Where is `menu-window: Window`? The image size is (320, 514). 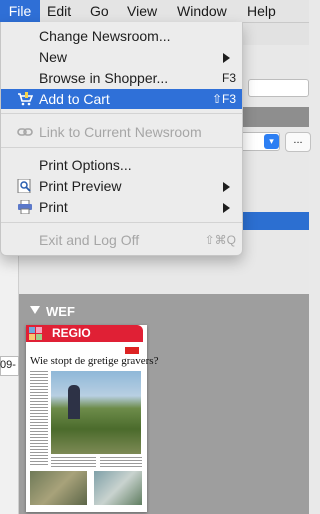 menu-window: Window is located at coordinates (202, 11).